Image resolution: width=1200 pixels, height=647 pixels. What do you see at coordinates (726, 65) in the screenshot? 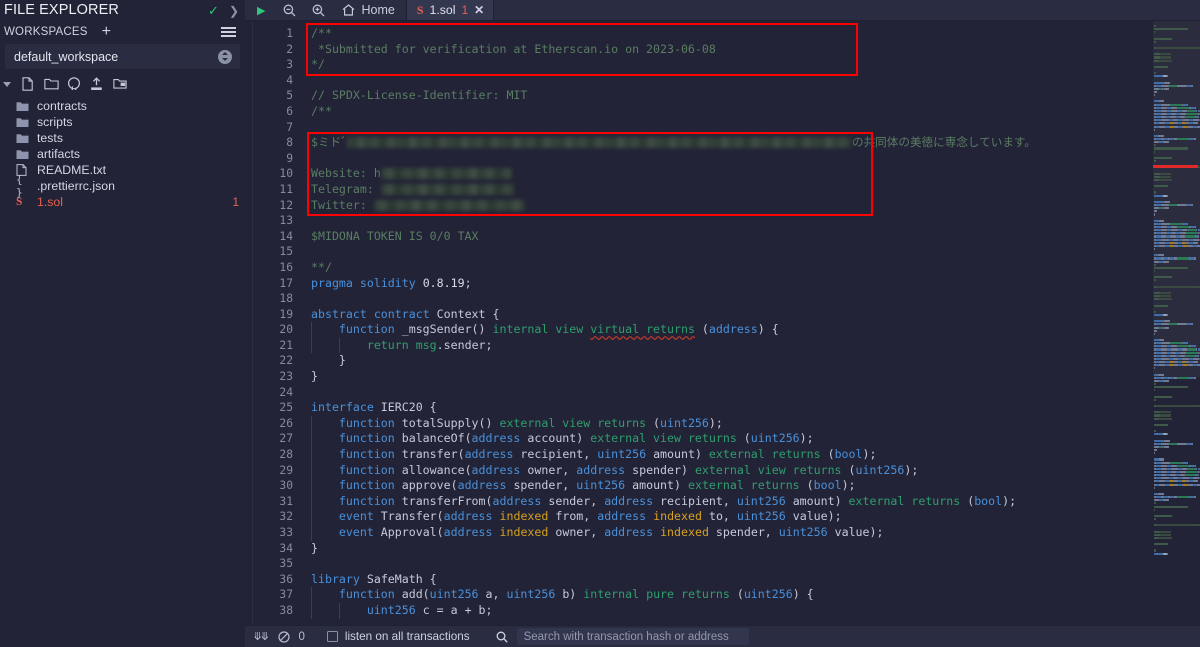
I see `code-line: 3 */` at bounding box center [726, 65].